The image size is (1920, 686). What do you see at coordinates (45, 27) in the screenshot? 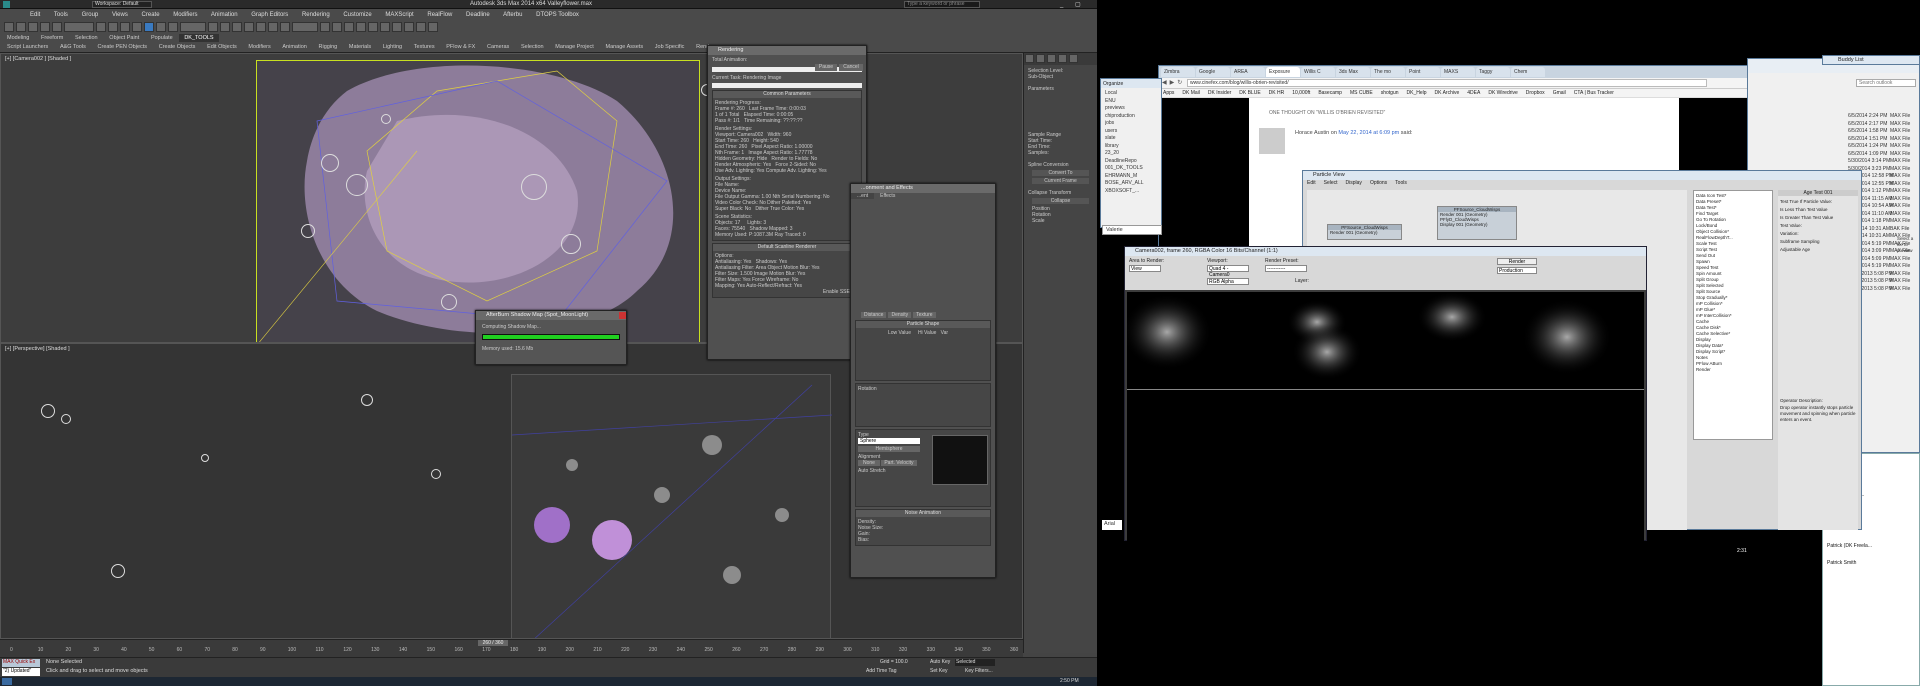
I see `unlink-icon` at bounding box center [45, 27].